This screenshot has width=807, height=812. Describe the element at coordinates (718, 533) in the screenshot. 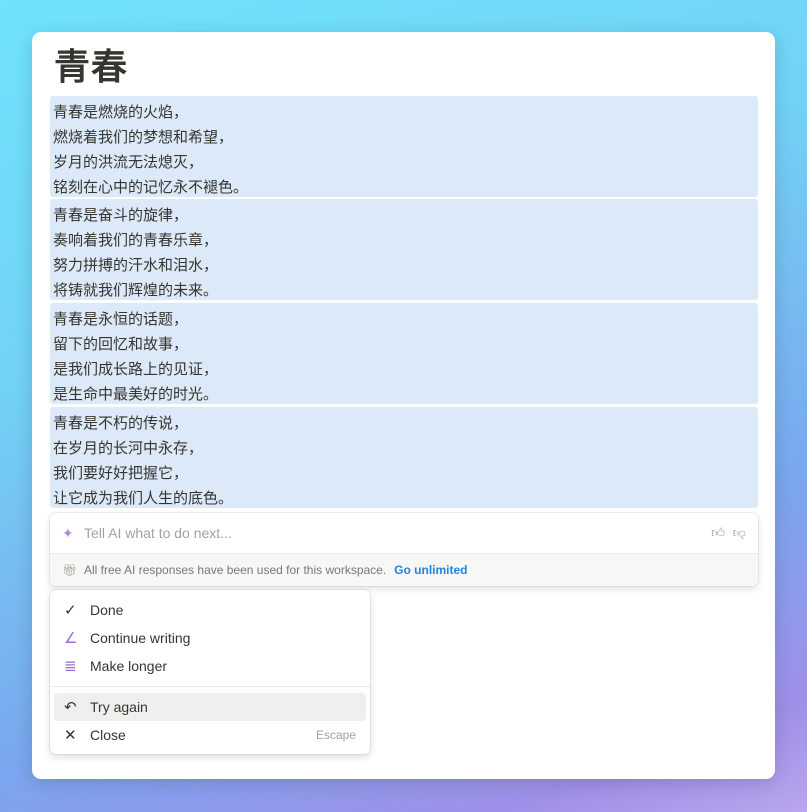

I see `thumbs-up-icon: 👍︎` at that location.